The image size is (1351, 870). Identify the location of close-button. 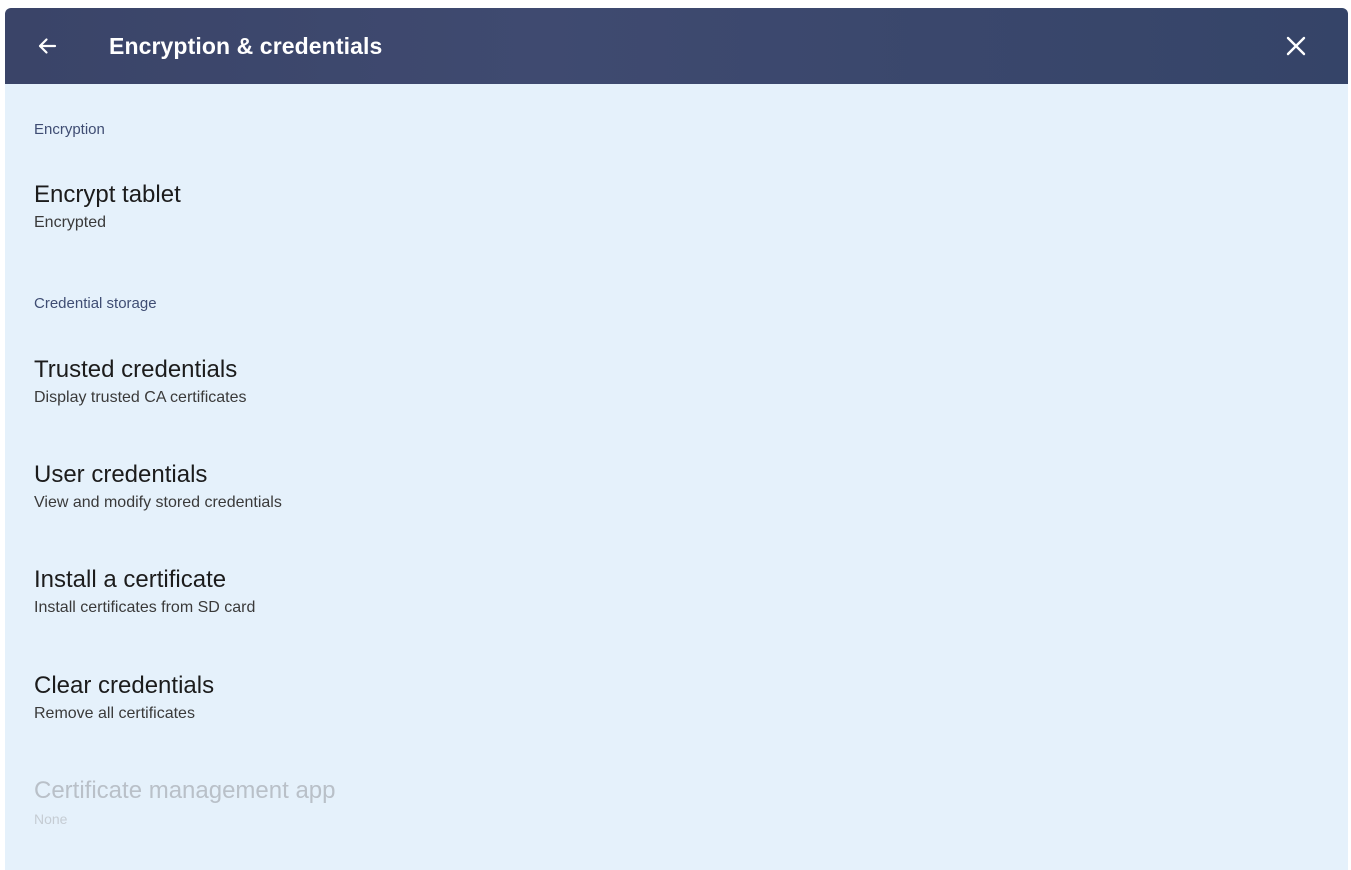
(1296, 46).